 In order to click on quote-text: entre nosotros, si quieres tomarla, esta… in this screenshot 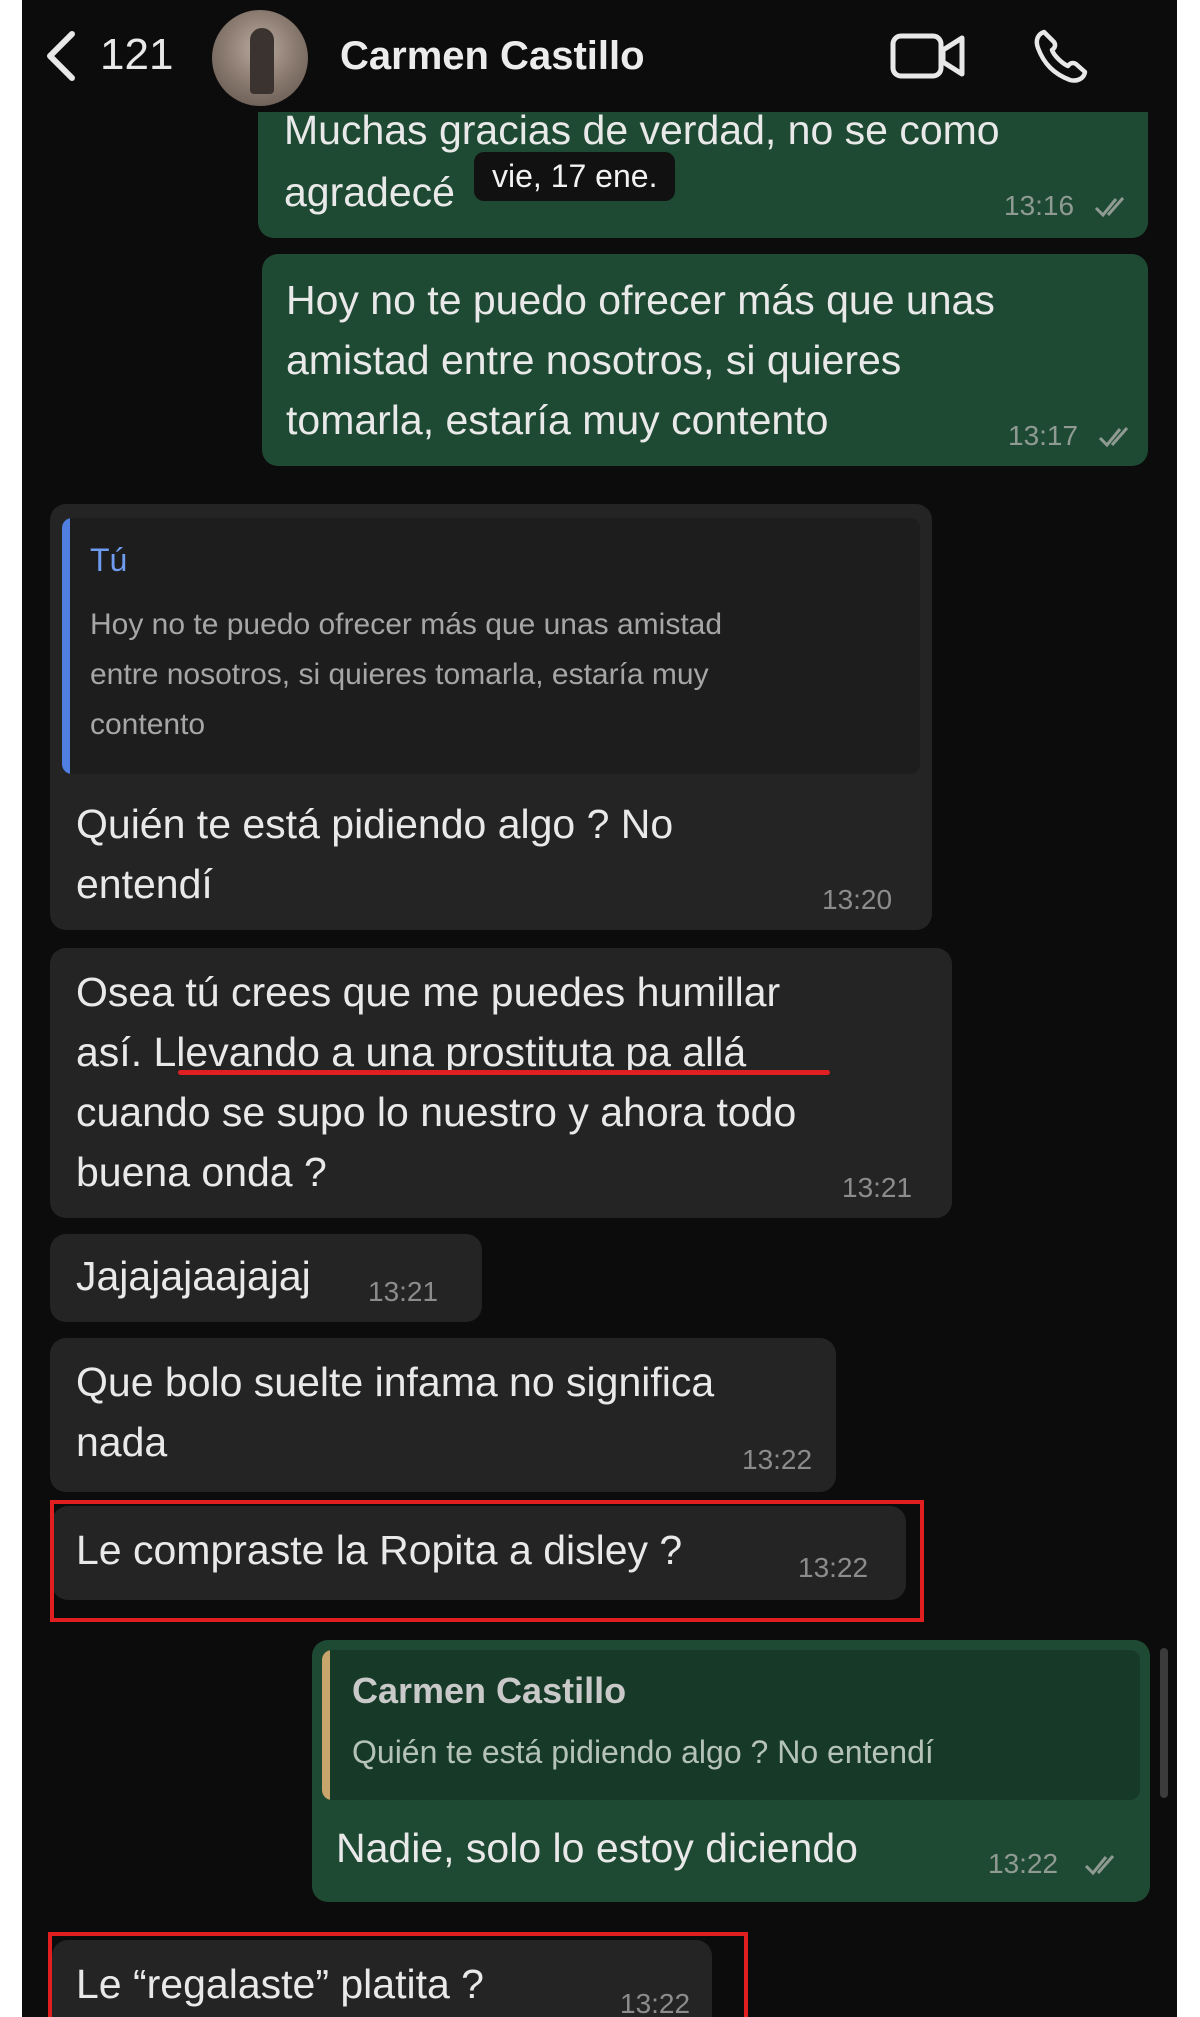, I will do `click(399, 674)`.